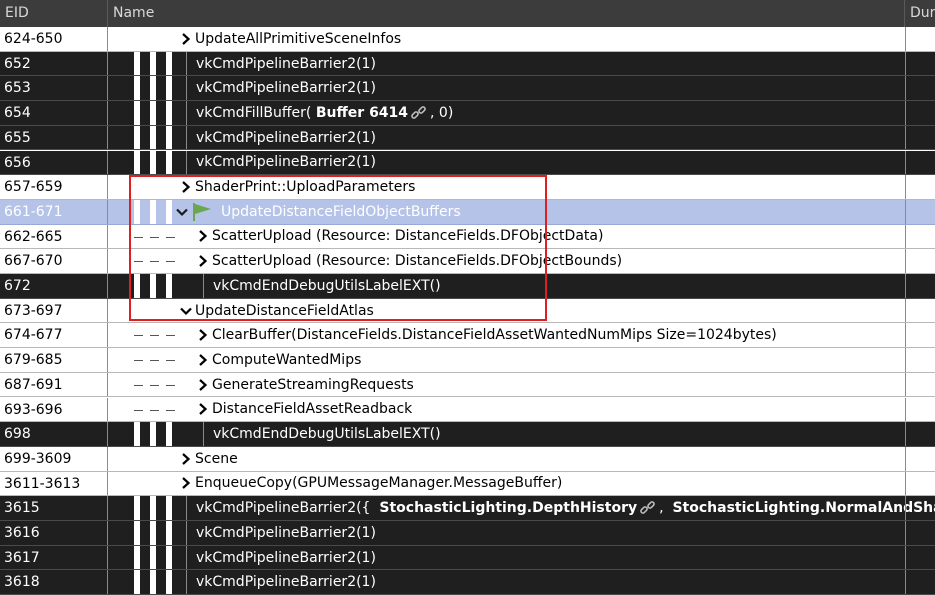 The image size is (935, 595). What do you see at coordinates (216, 458) in the screenshot?
I see `event-label: Scene` at bounding box center [216, 458].